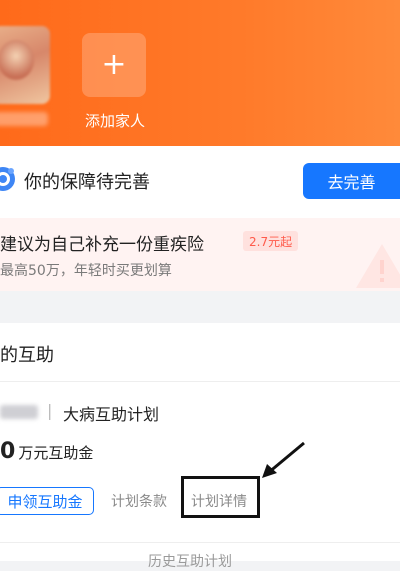 This screenshot has width=400, height=571. I want to click on shield-icon, so click(7, 179).